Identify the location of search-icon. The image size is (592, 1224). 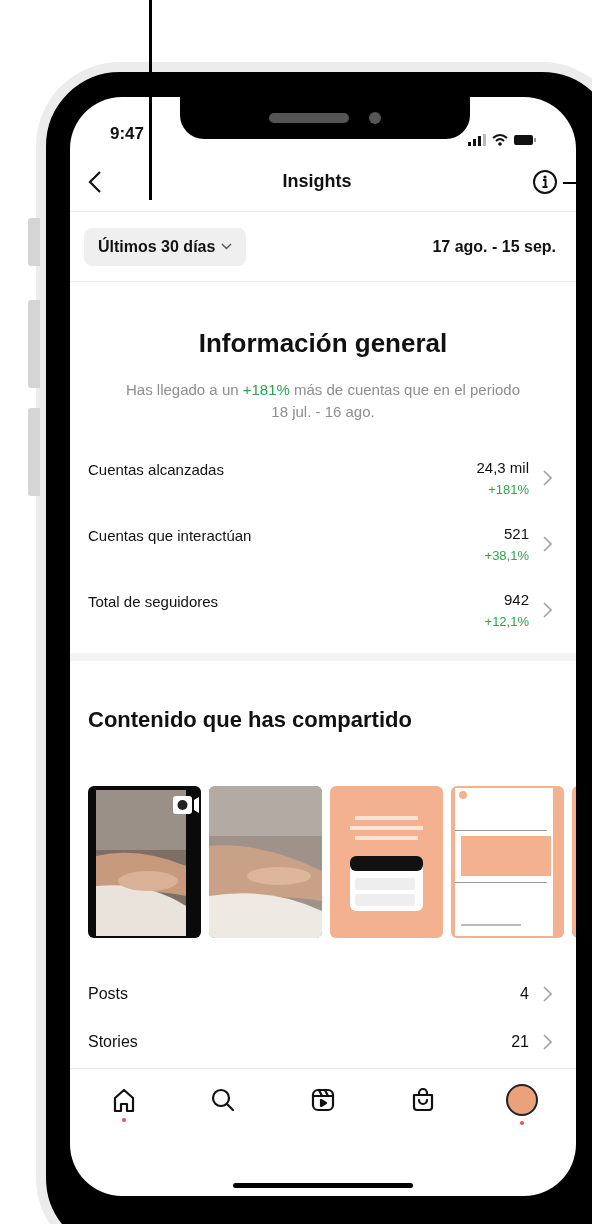
(223, 1099).